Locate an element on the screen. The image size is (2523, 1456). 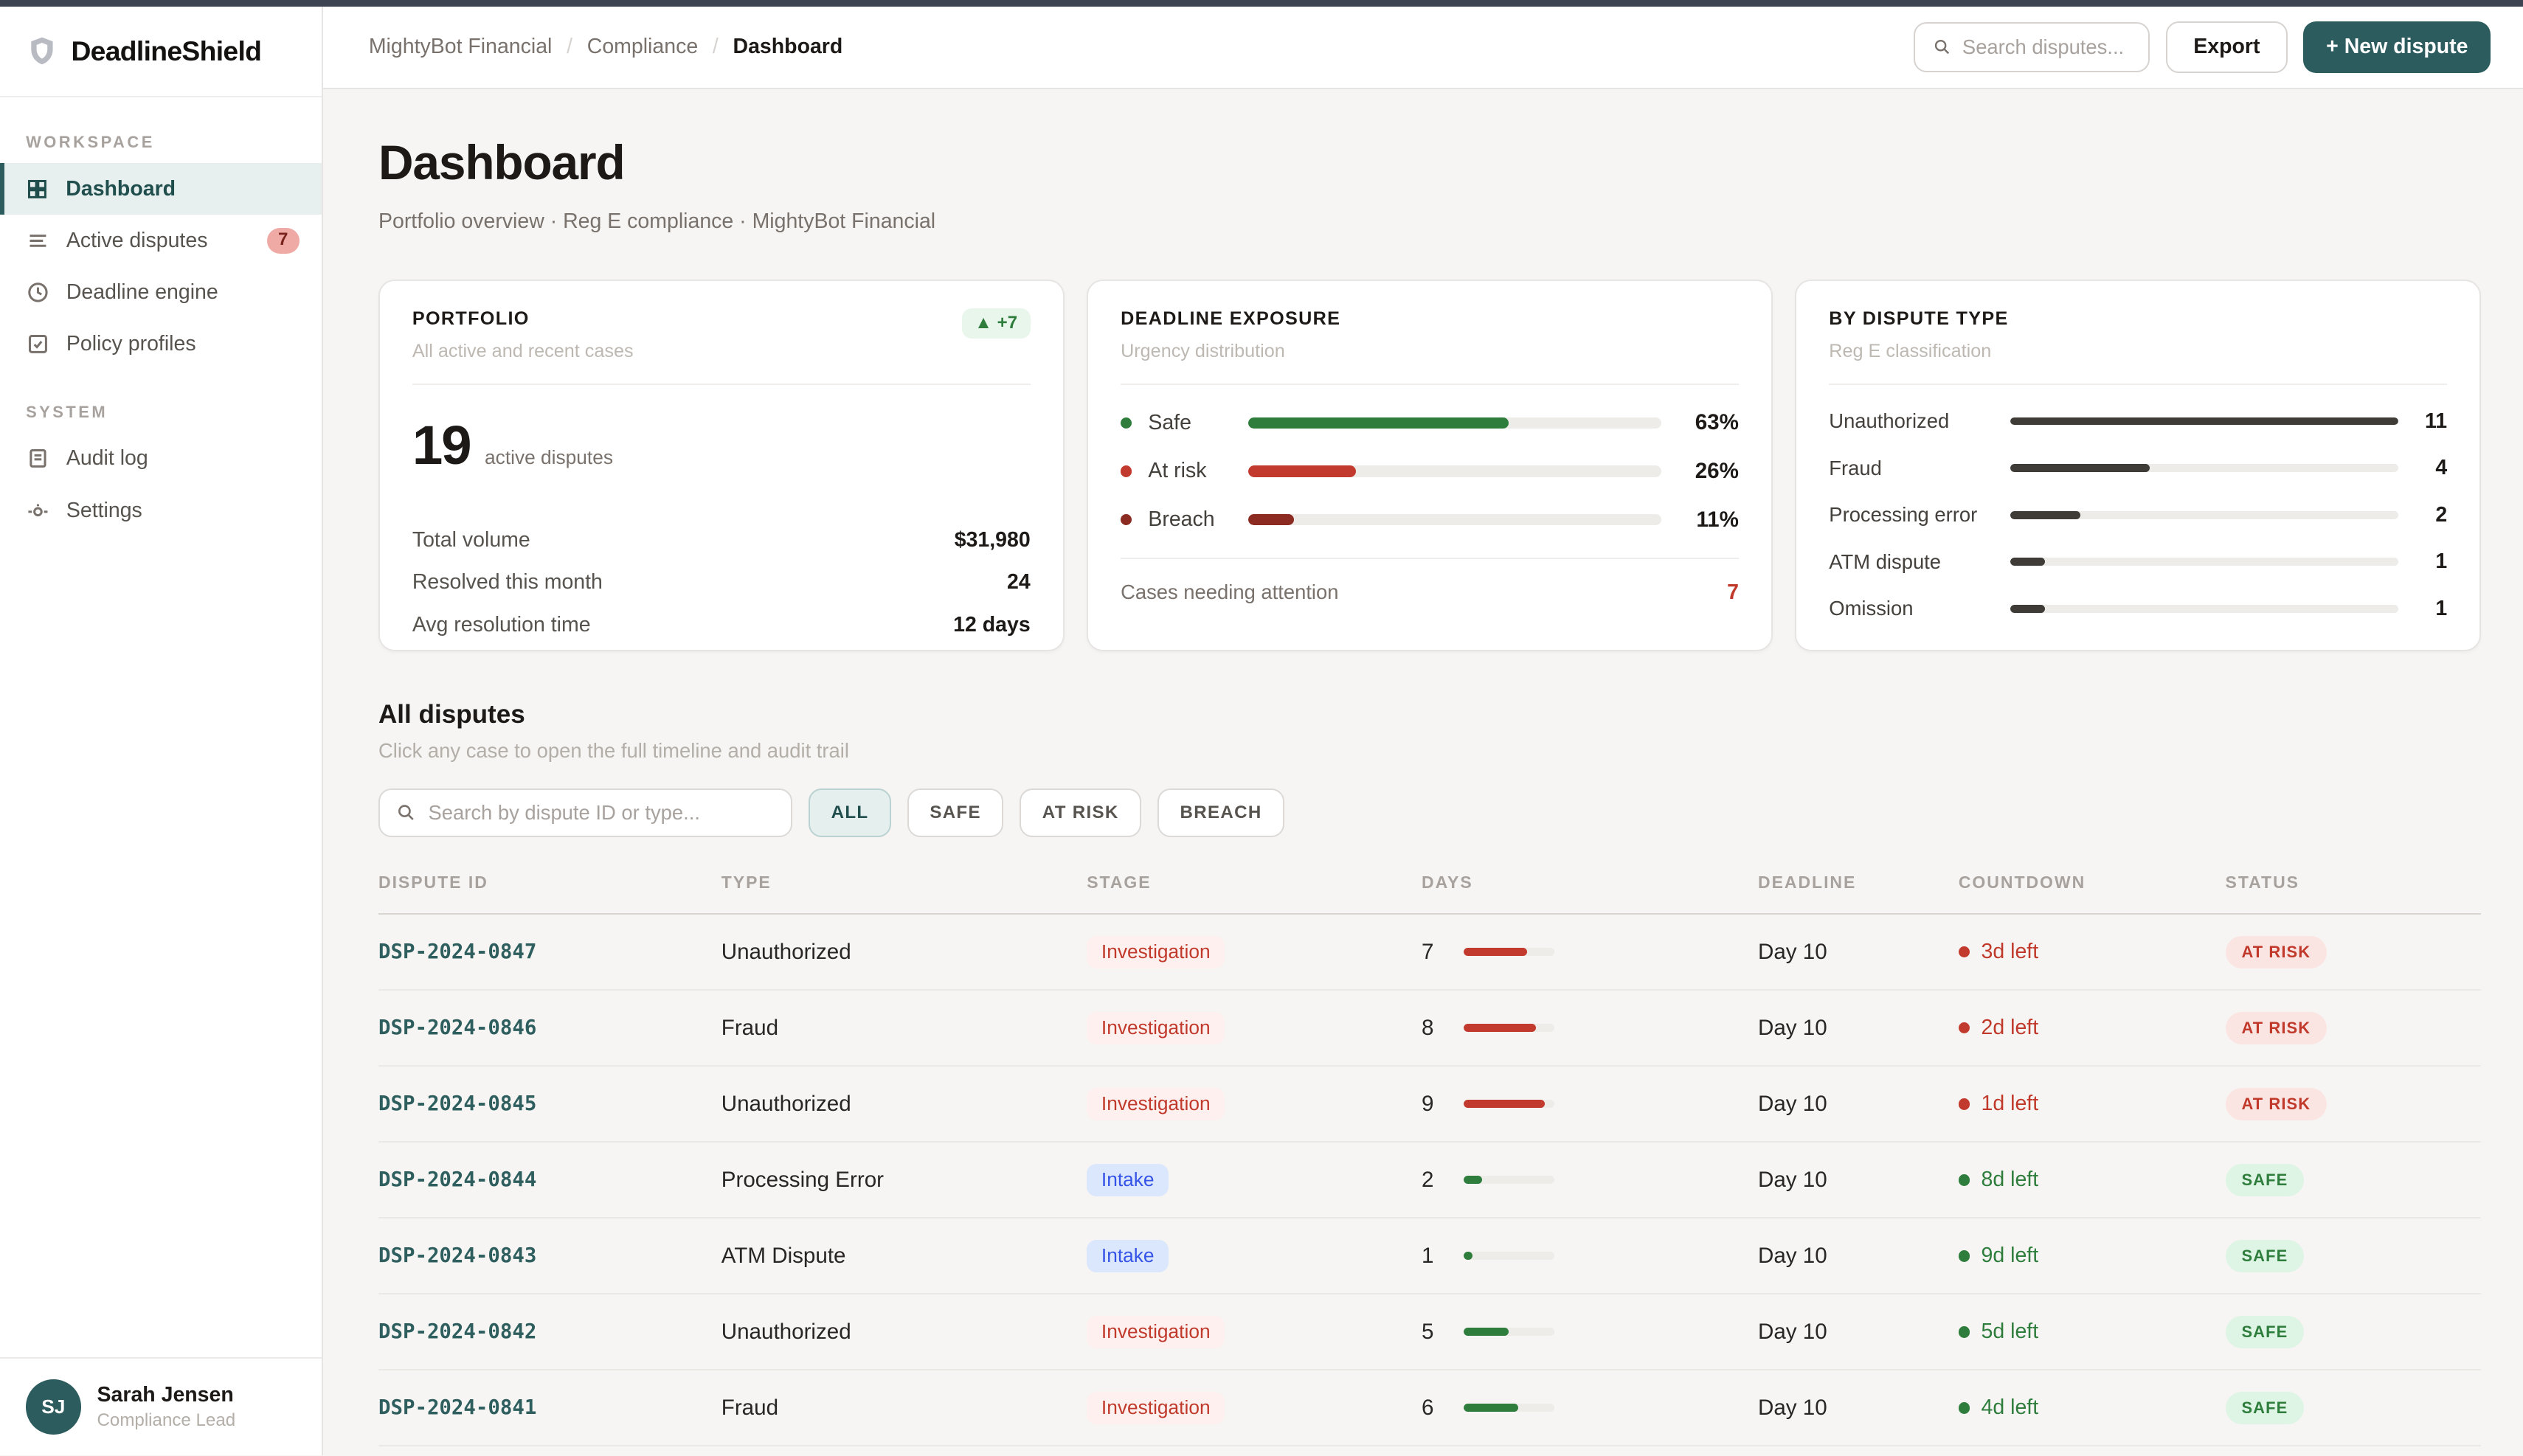
exposure-row-breach: Breach 11% is located at coordinates (1430, 519).